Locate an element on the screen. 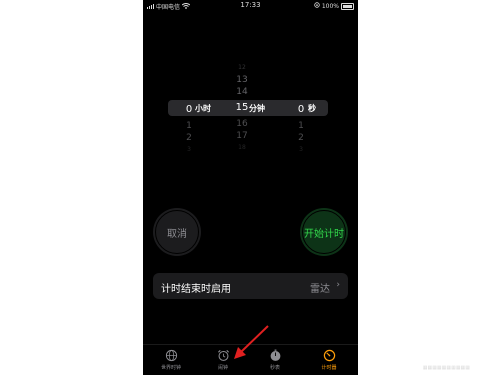  start-button-label: 开始计时 is located at coordinates (324, 234).